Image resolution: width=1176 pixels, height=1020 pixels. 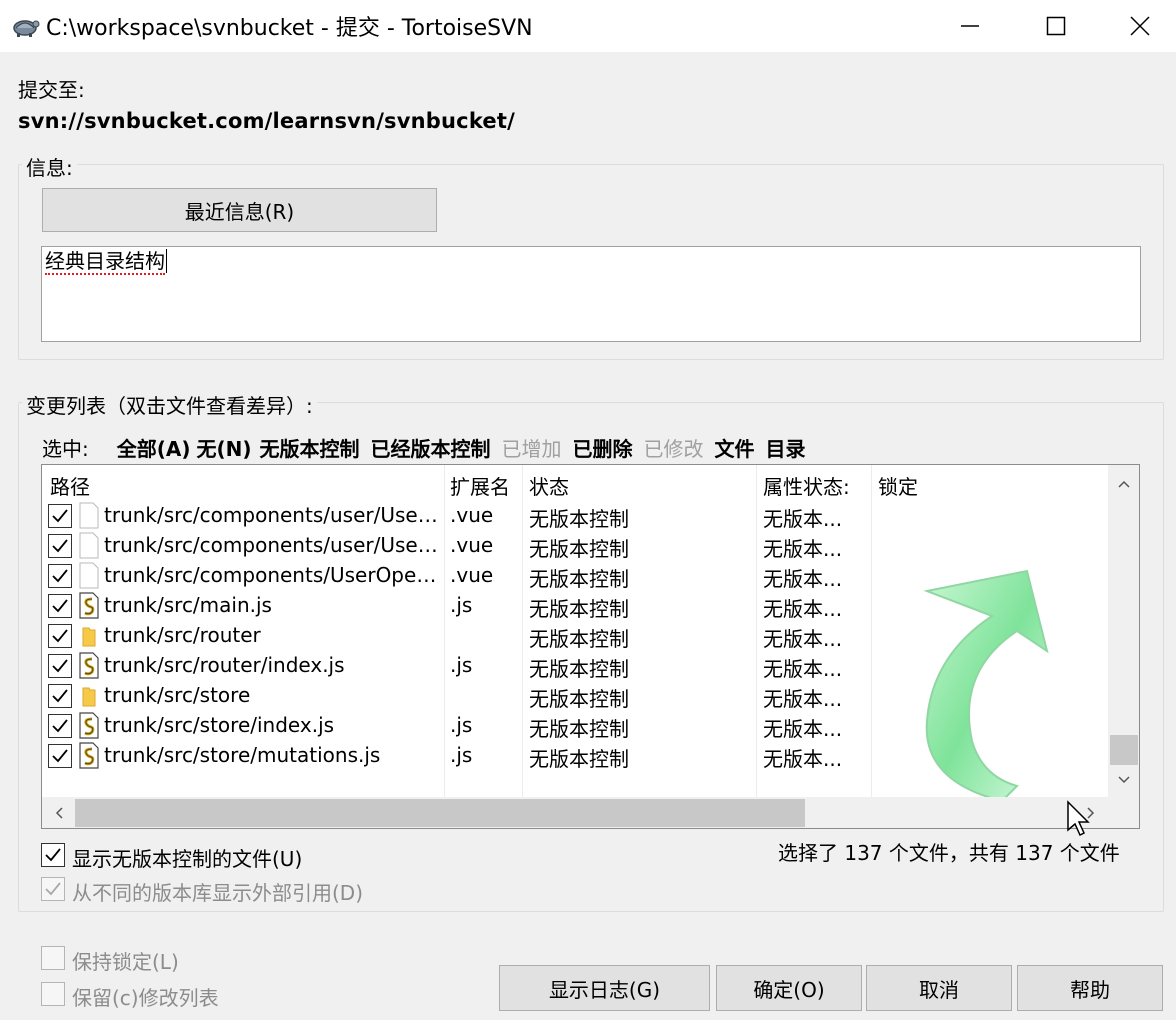 What do you see at coordinates (187, 857) in the screenshot?
I see `show-unversioned-label: 显示无版本控制的文件(U)` at bounding box center [187, 857].